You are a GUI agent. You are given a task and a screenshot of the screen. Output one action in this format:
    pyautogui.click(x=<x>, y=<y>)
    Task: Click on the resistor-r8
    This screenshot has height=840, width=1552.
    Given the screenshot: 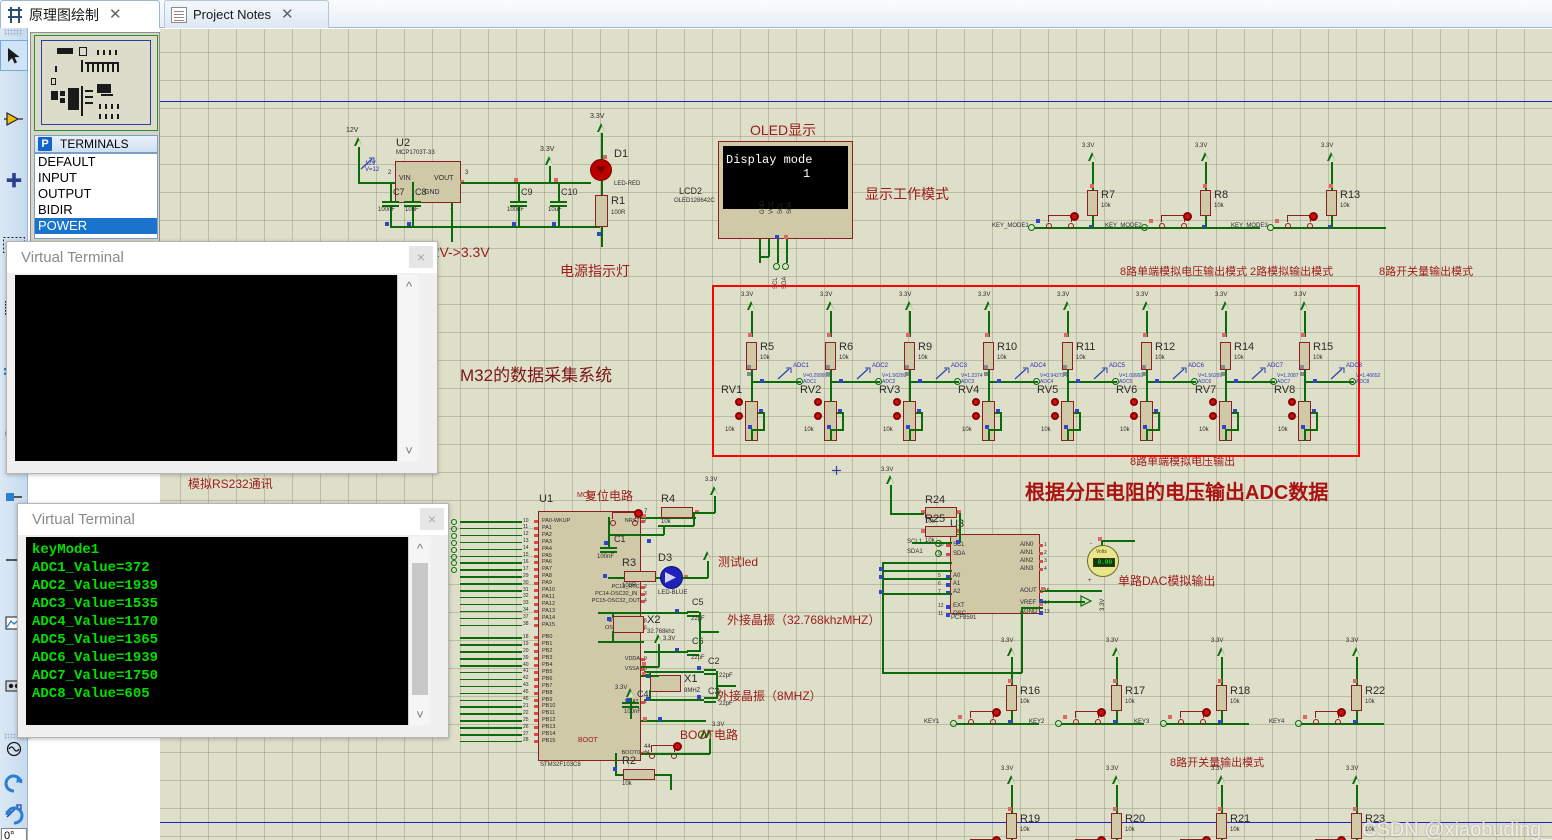 What is the action you would take?
    pyautogui.click(x=1205, y=203)
    